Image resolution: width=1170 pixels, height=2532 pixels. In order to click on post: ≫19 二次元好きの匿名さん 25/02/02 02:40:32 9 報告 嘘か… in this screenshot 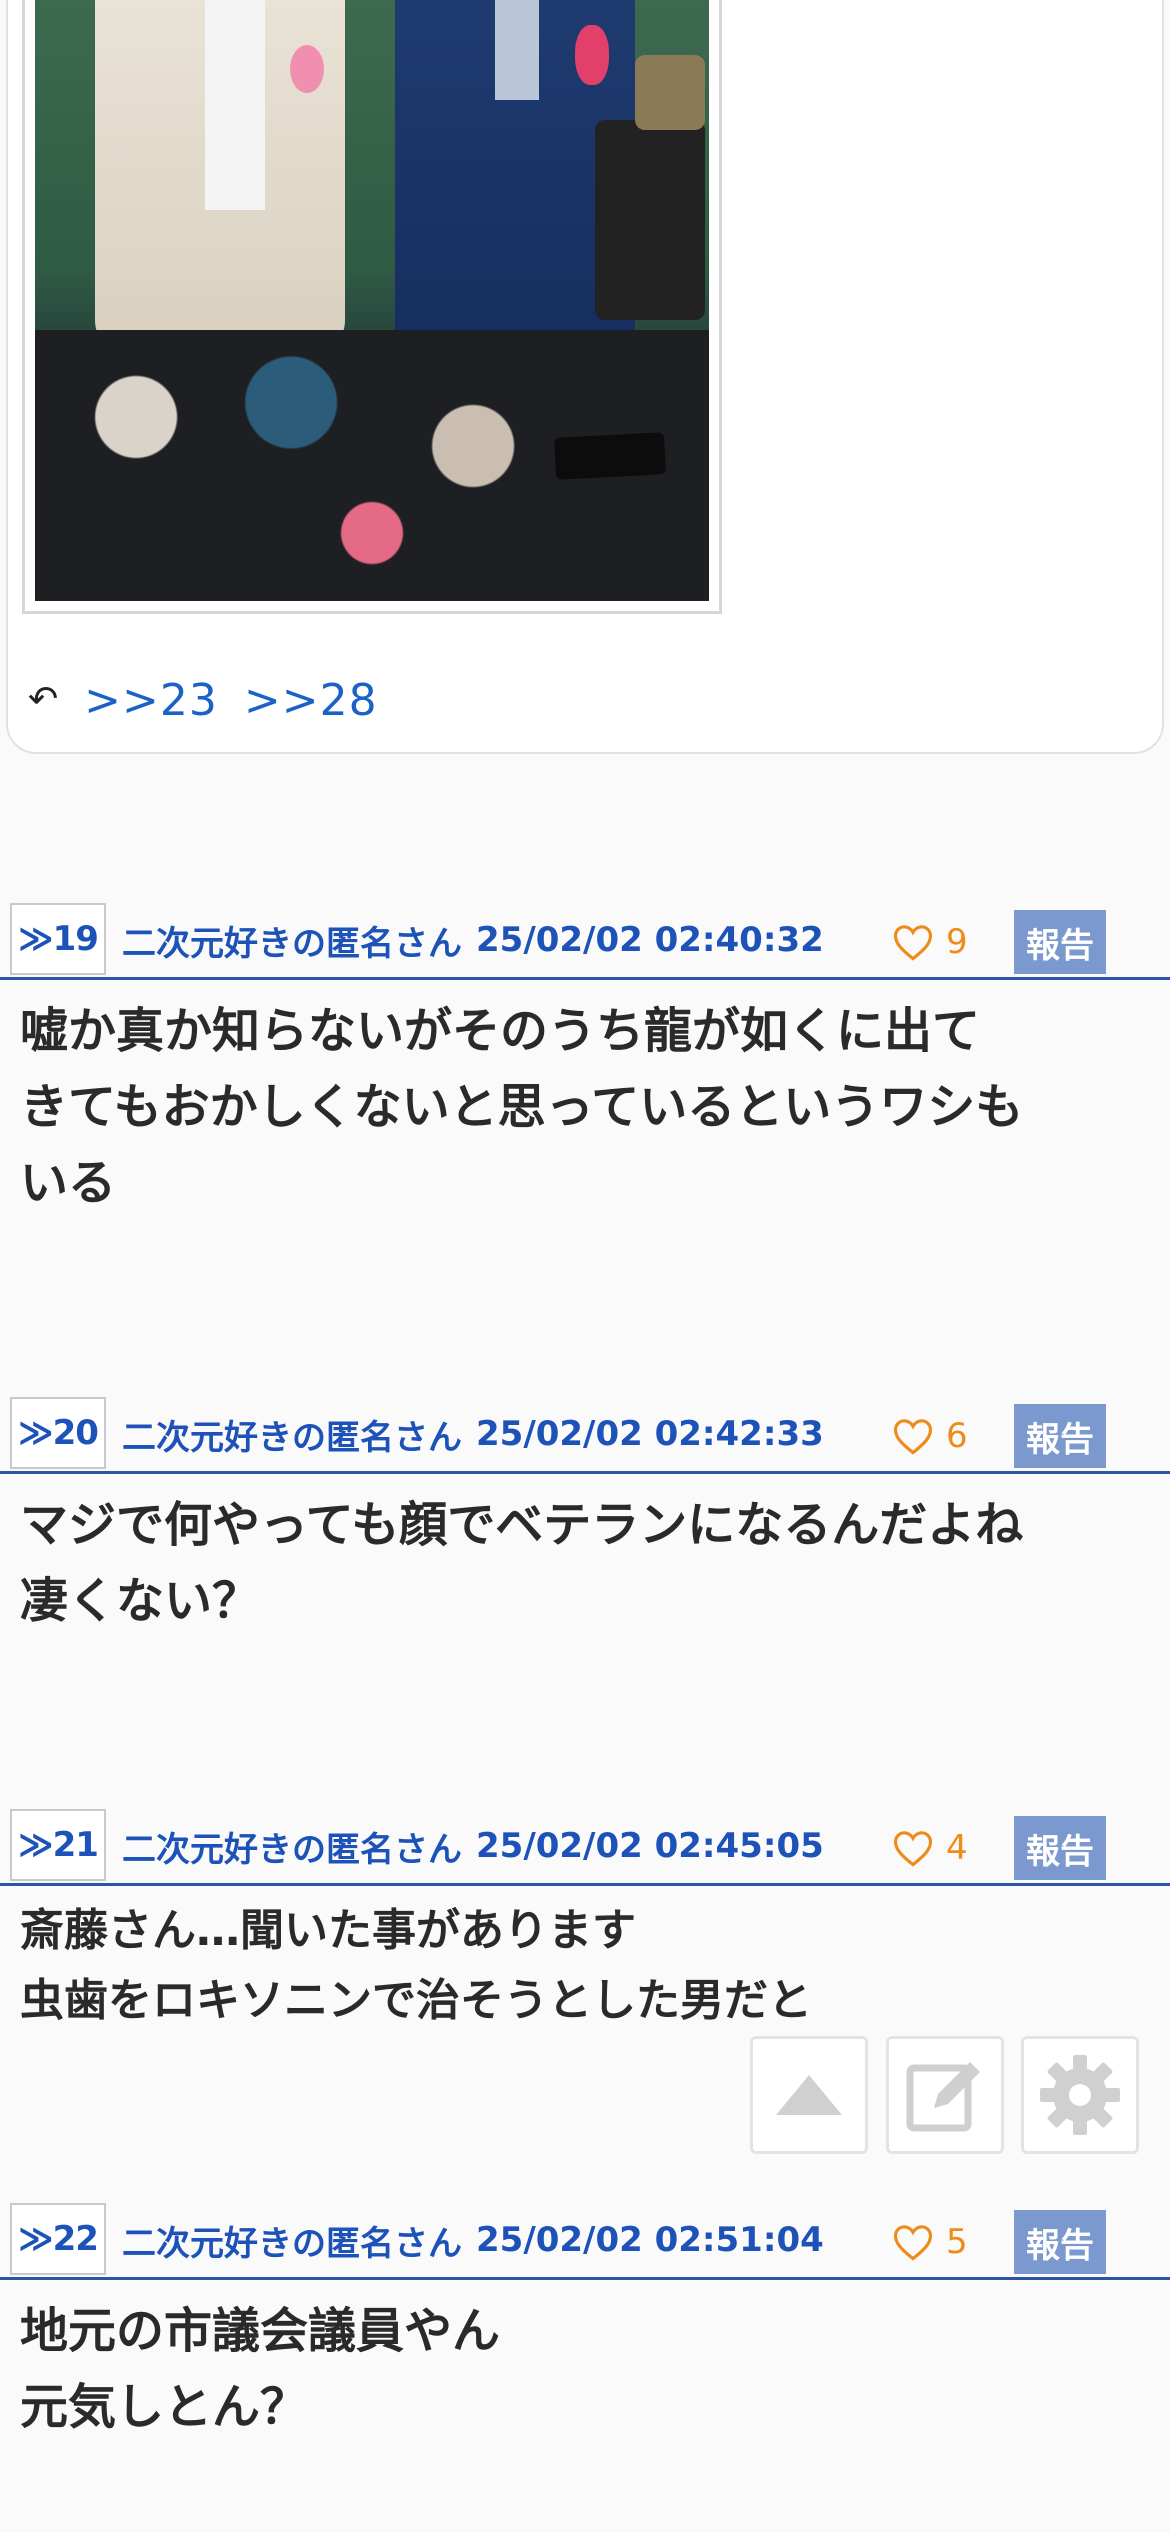, I will do `click(585, 1080)`.